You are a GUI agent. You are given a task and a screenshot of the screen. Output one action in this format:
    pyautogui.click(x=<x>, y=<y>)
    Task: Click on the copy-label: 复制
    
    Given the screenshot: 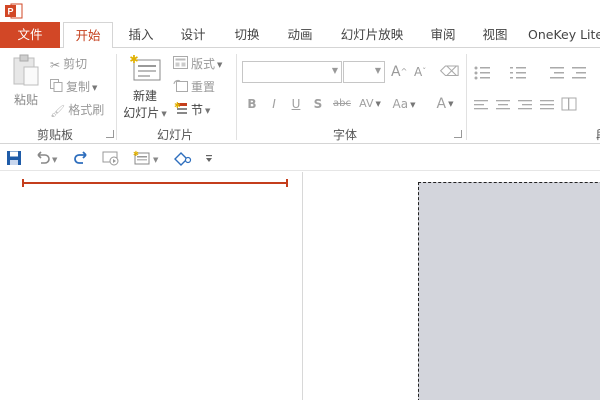 What is the action you would take?
    pyautogui.click(x=78, y=87)
    